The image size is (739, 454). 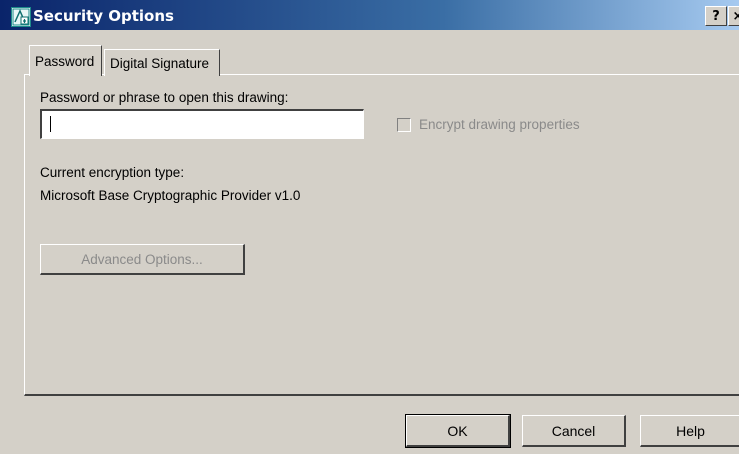 I want to click on tab-digital-signature: Digital Signature, so click(x=162, y=62).